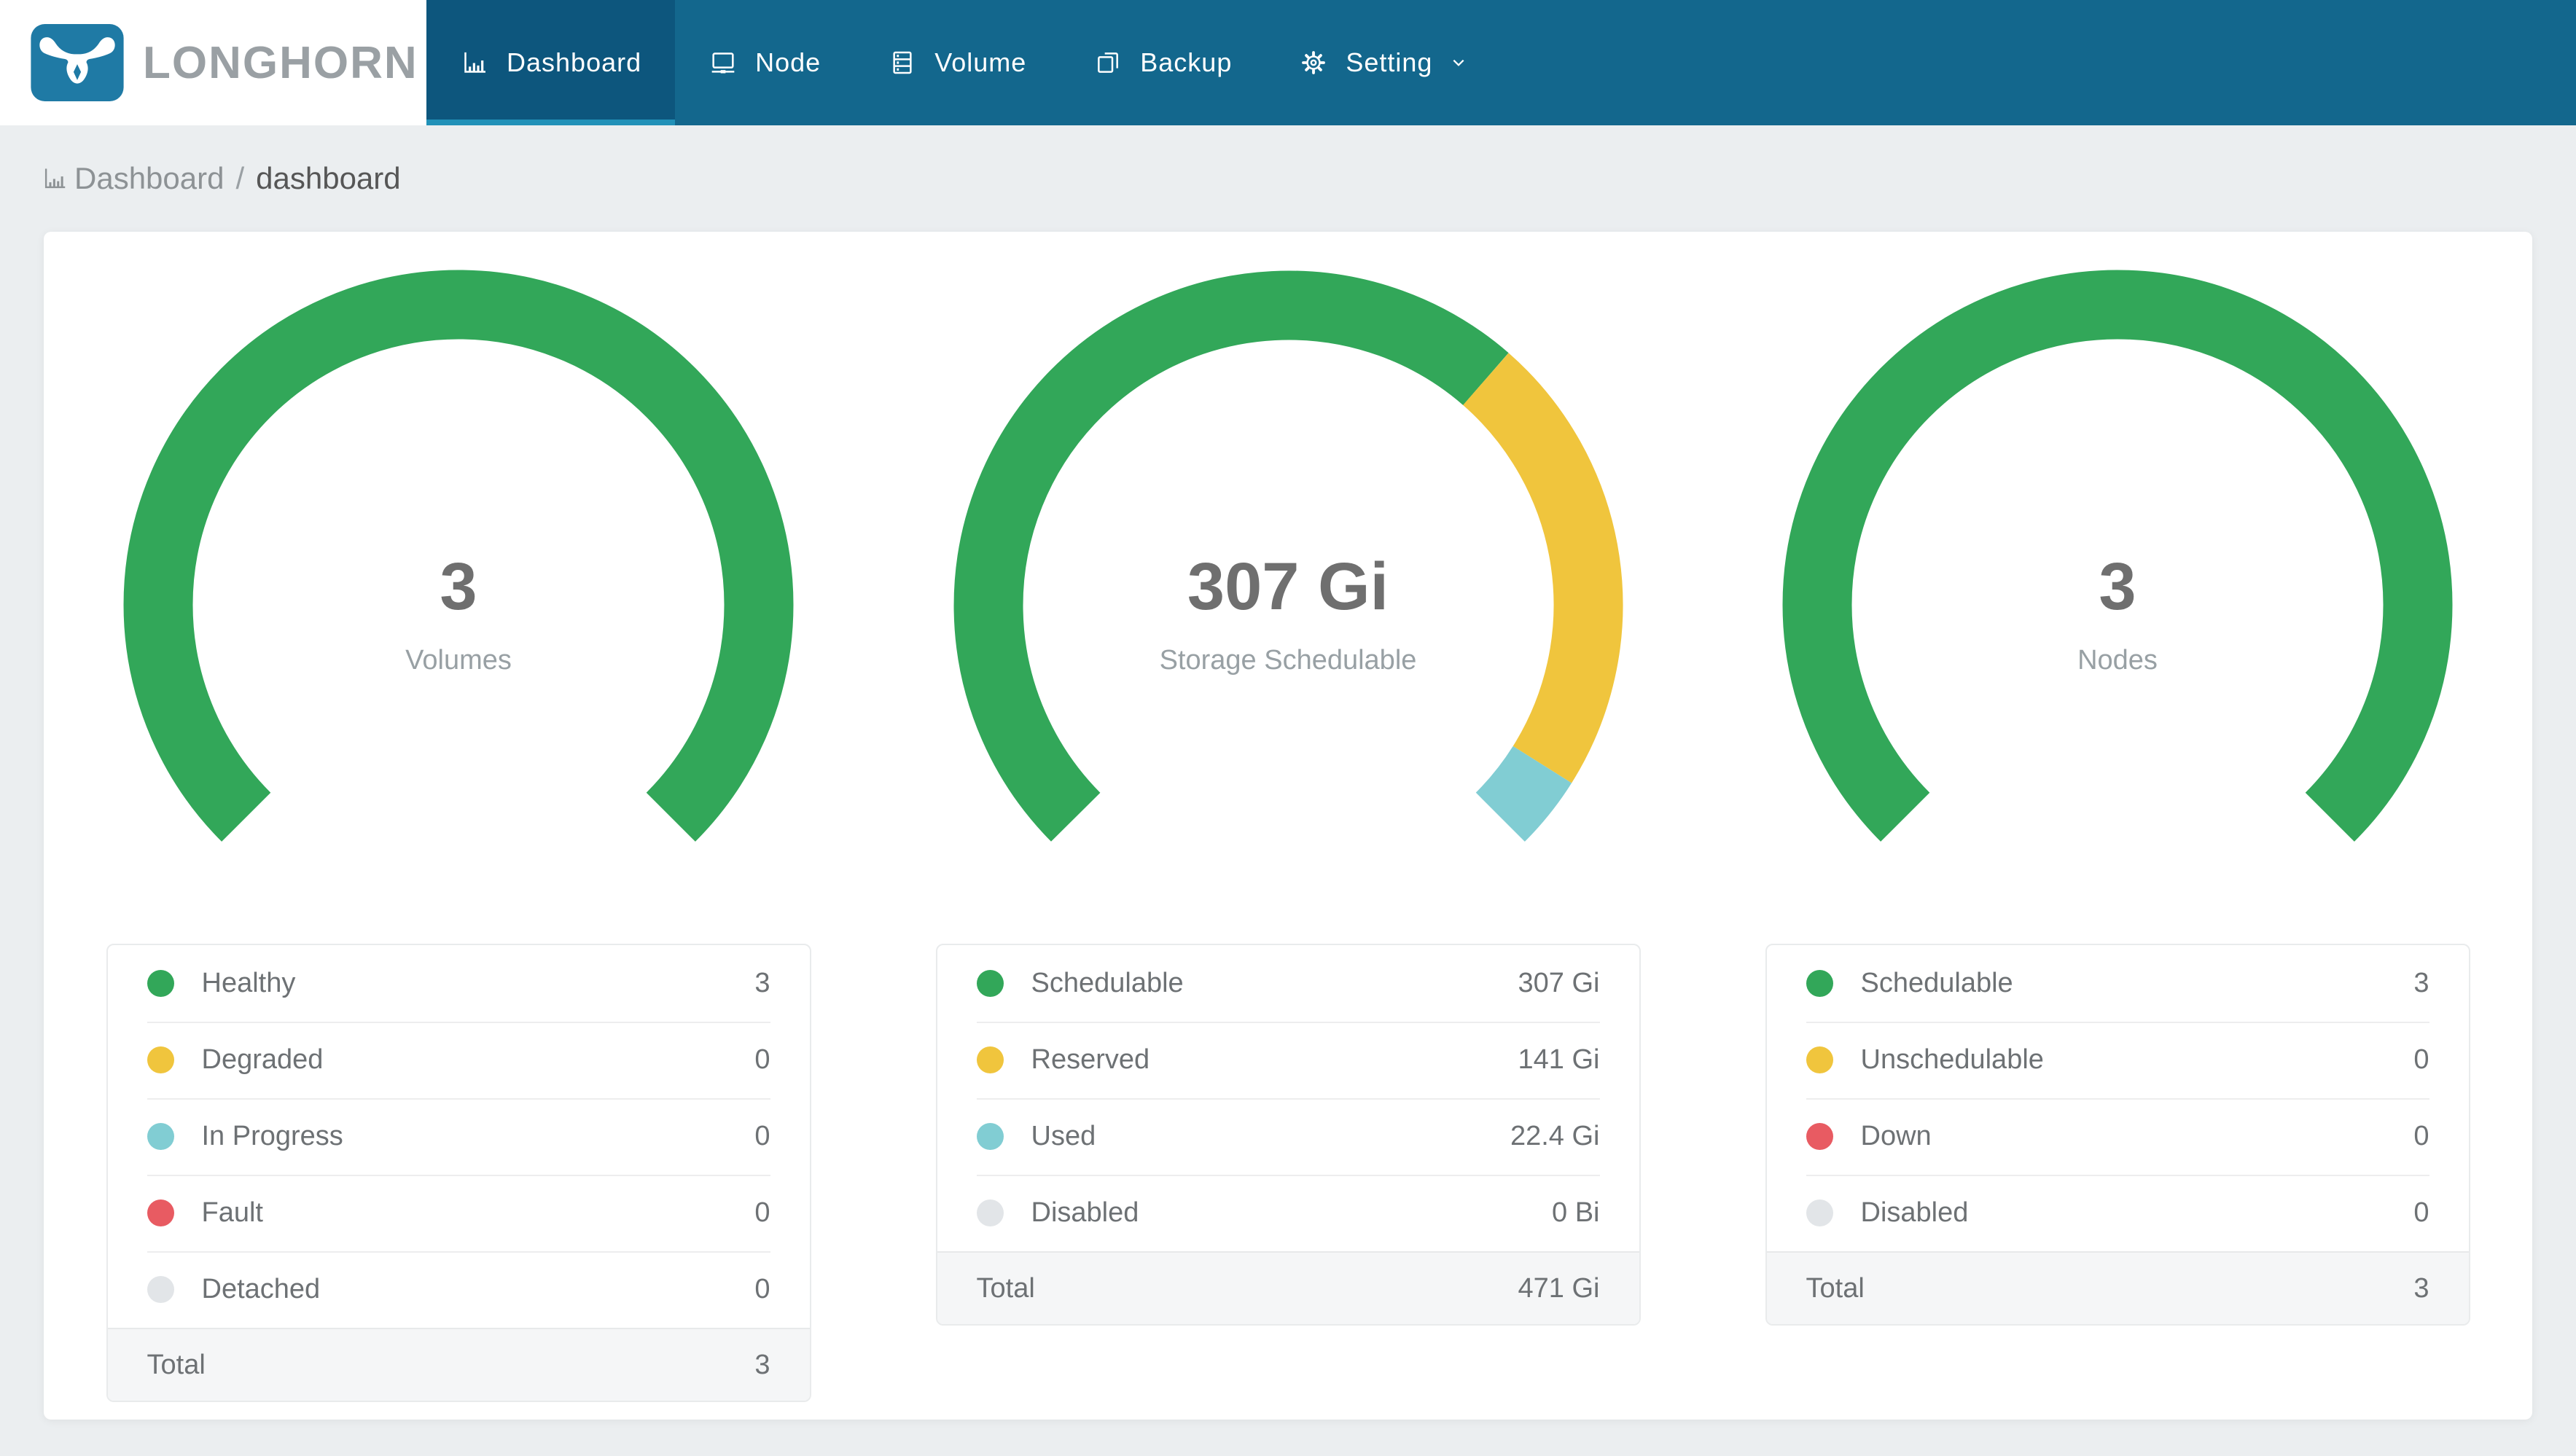 This screenshot has height=1456, width=2576. I want to click on breadcrumb: Dashboard / dashboard, so click(1288, 178).